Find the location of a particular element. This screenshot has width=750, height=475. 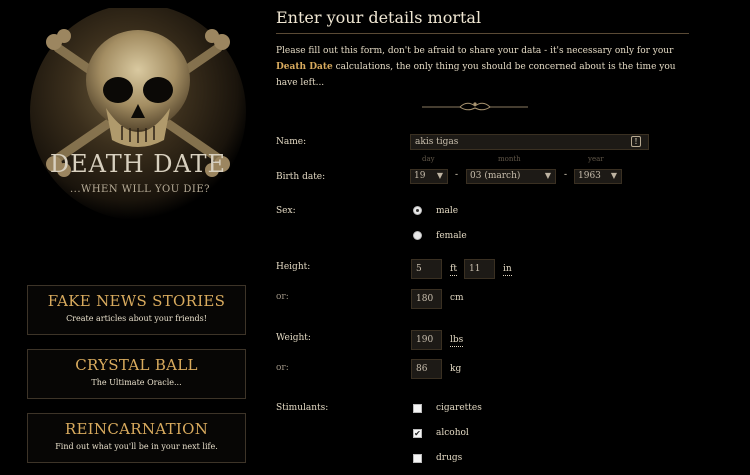

birth-month-value: 03 (march) is located at coordinates (495, 176).